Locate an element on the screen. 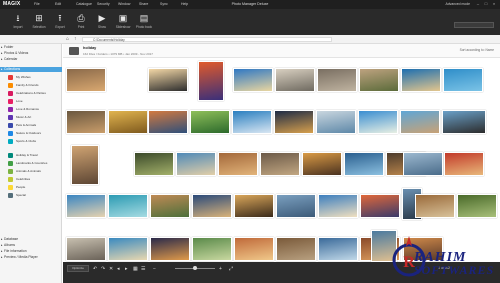 Image resolution: width=500 pixels, height=283 pixels. up-folder-icon: ↑ is located at coordinates (75, 39).